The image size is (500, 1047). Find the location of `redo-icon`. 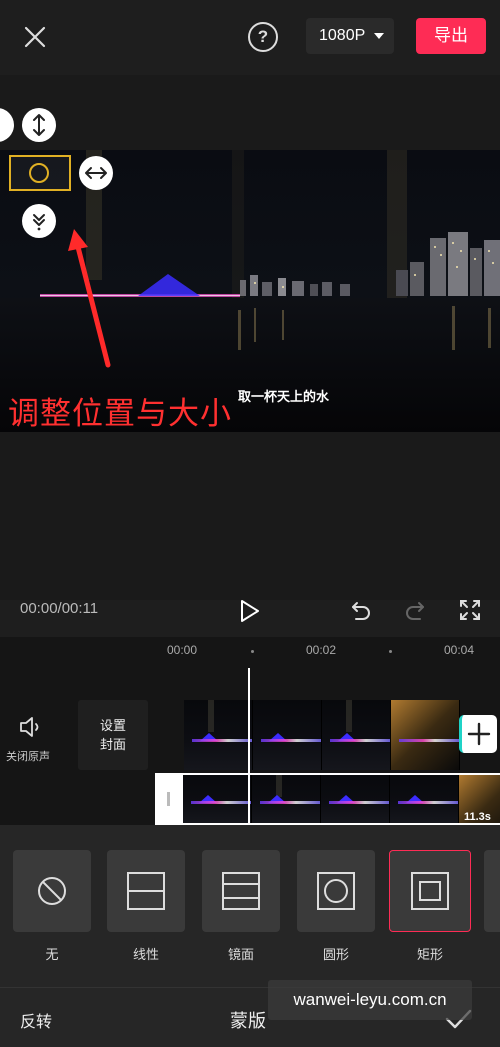

redo-icon is located at coordinates (416, 610).